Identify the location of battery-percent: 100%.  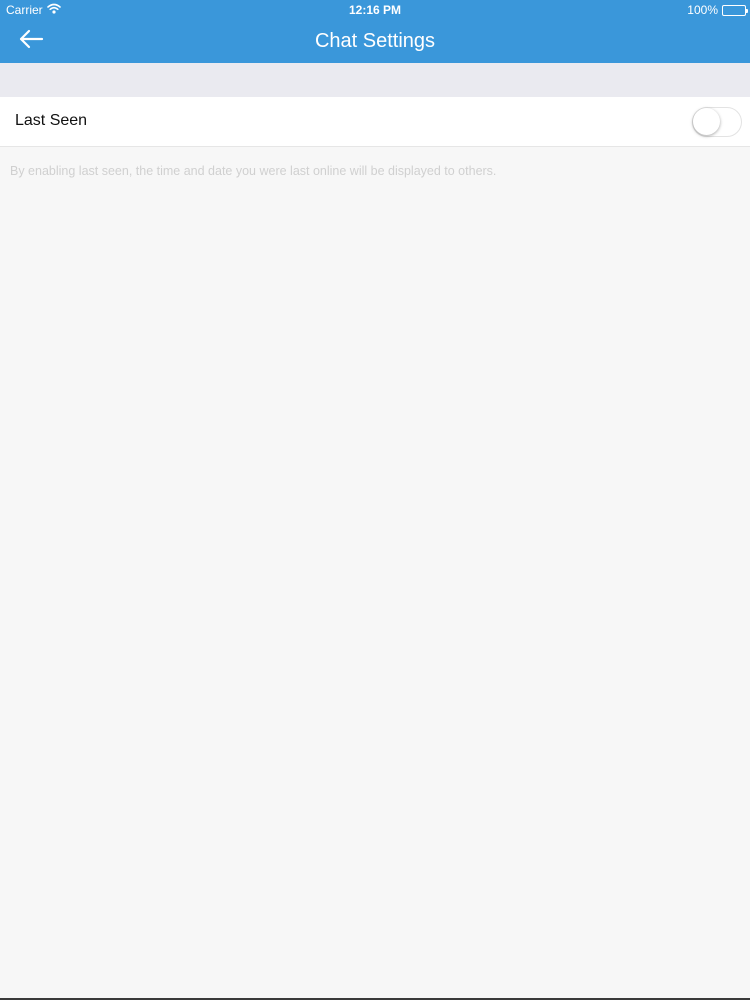
(702, 10).